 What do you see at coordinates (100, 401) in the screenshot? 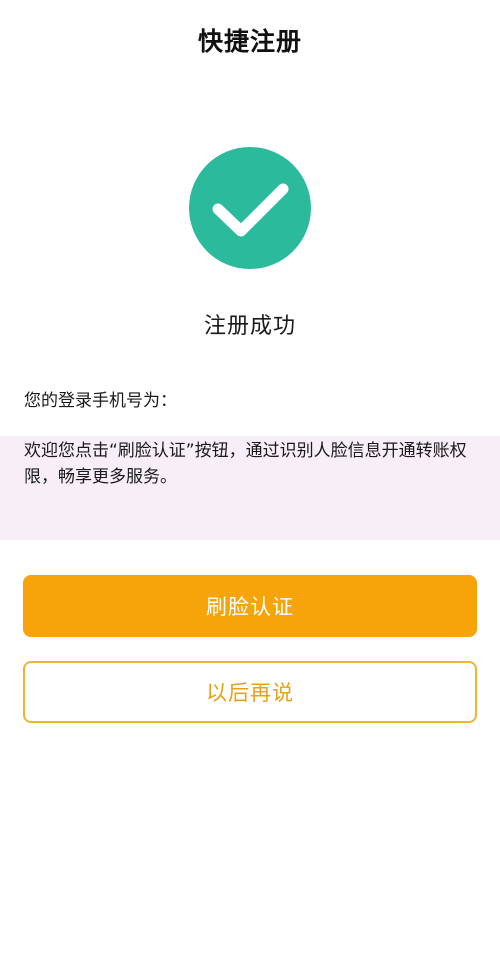
I see `login-phone-label: 您的登录手机号为：` at bounding box center [100, 401].